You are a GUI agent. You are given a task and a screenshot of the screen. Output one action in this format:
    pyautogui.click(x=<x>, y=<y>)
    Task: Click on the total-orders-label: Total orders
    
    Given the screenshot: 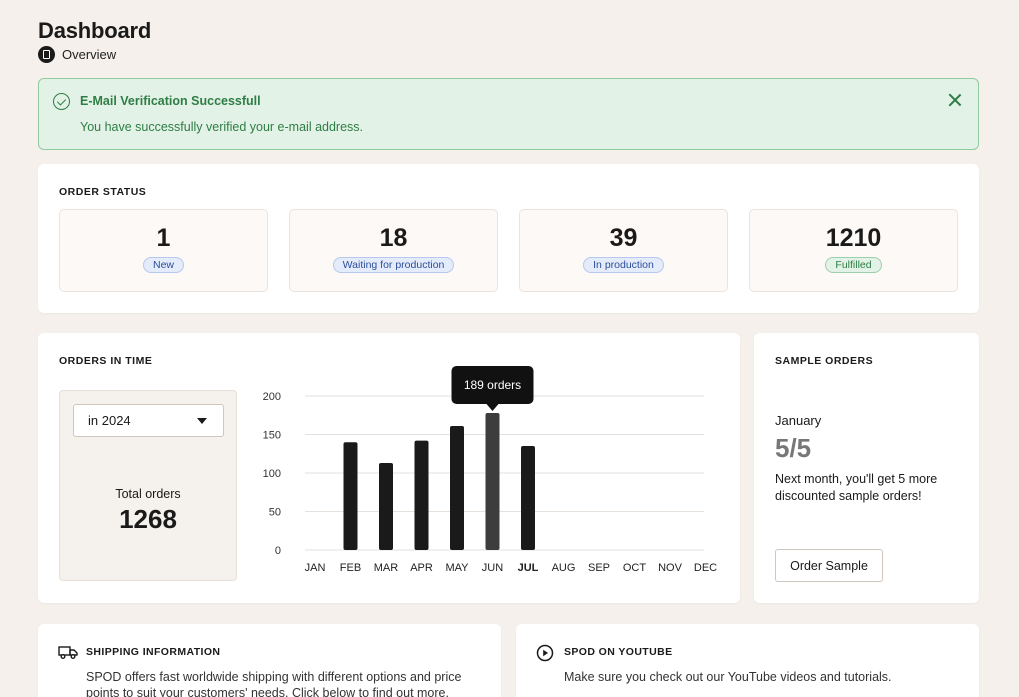 What is the action you would take?
    pyautogui.click(x=148, y=494)
    